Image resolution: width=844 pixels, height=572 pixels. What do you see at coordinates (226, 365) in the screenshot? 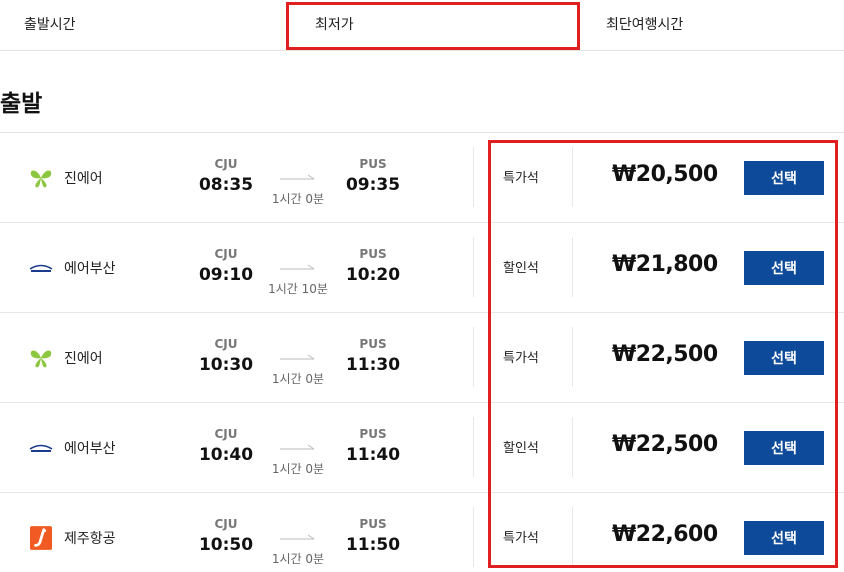
I see `departure-time: 10:30` at bounding box center [226, 365].